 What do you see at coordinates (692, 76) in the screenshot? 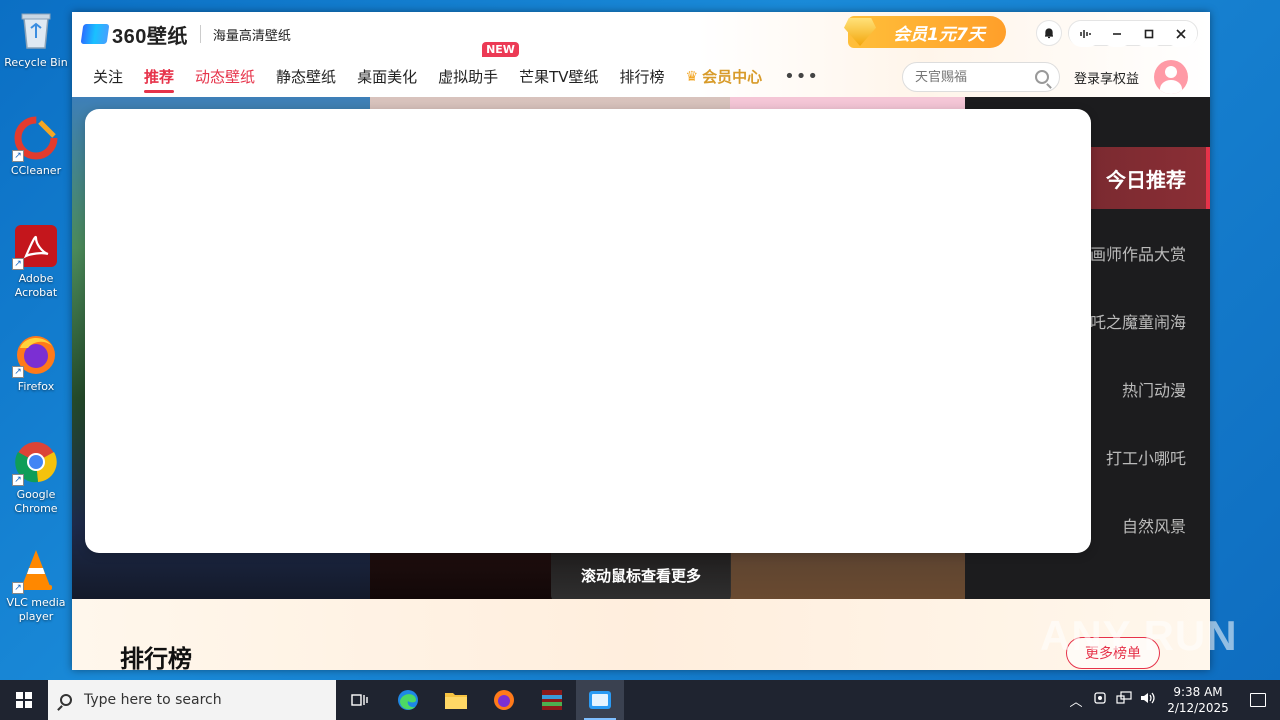
I see `crown-icon: ♛` at bounding box center [692, 76].